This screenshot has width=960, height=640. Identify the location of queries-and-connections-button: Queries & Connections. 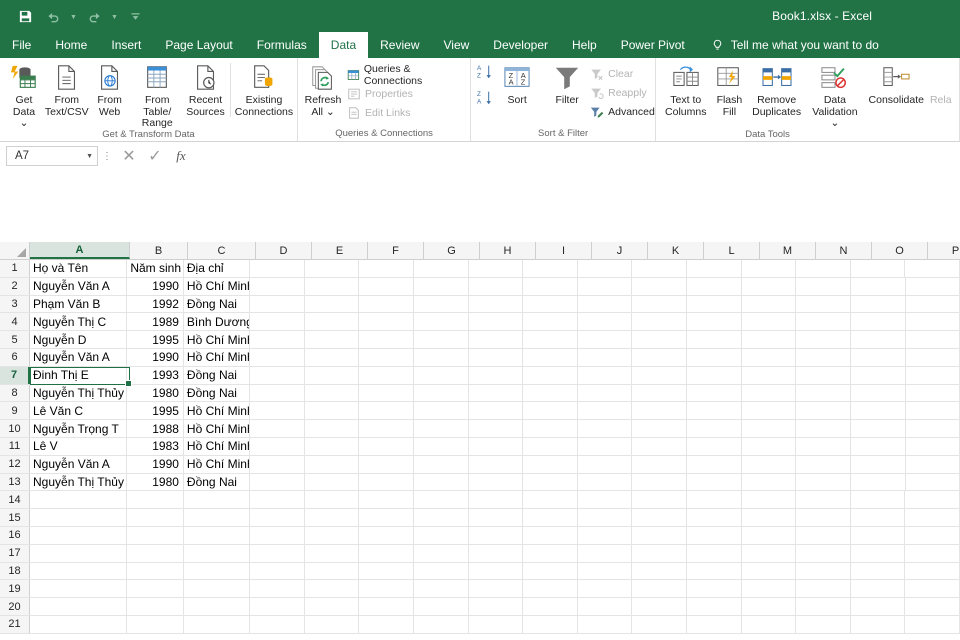
(405, 75).